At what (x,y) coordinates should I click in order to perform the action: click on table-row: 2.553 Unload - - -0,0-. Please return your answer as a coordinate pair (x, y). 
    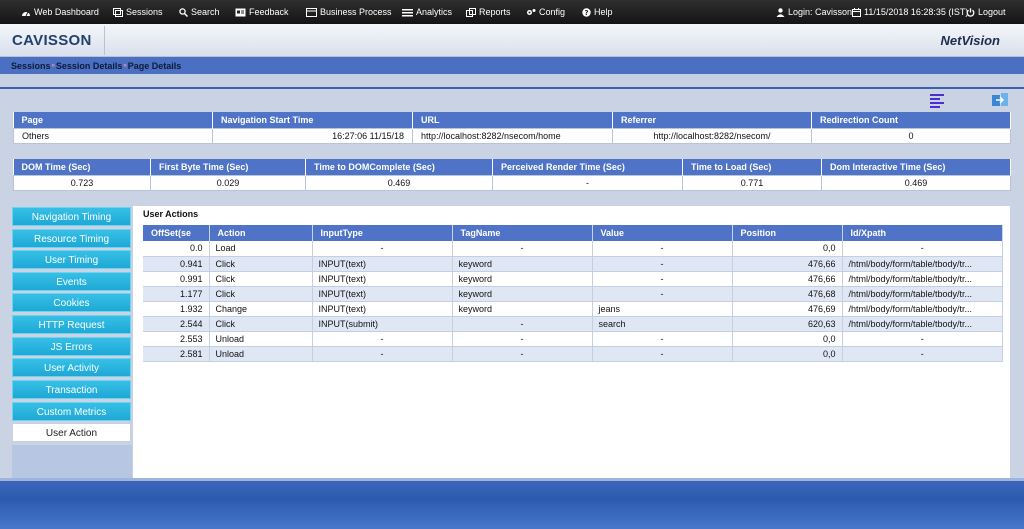
    Looking at the image, I should click on (573, 339).